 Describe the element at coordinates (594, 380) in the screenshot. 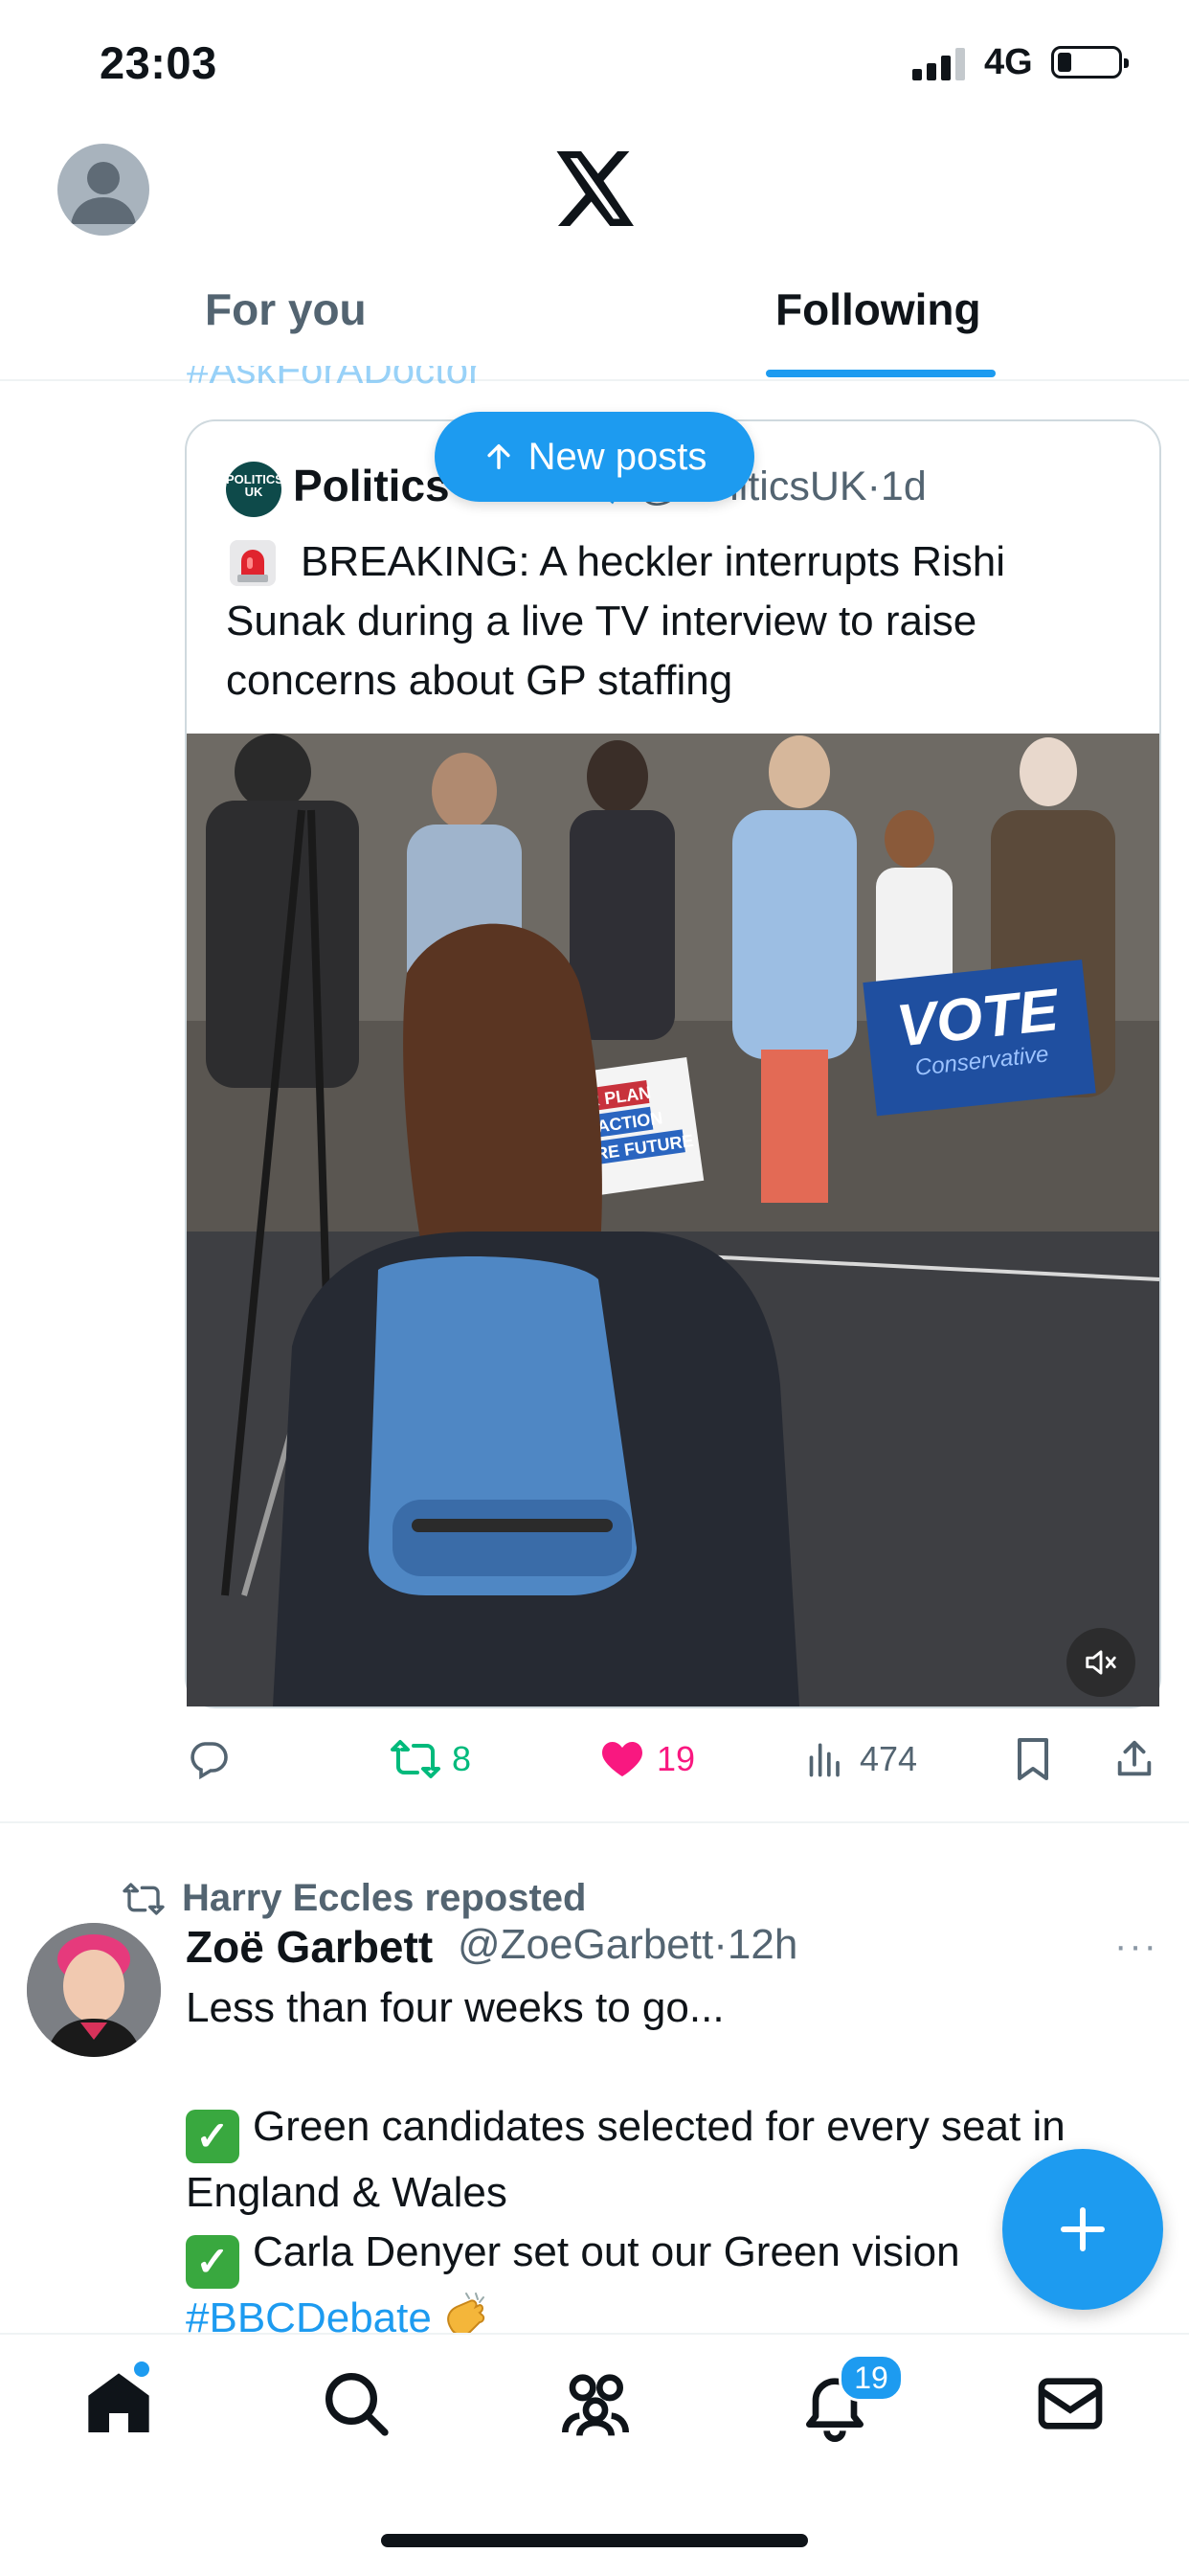

I see `header-divider` at that location.